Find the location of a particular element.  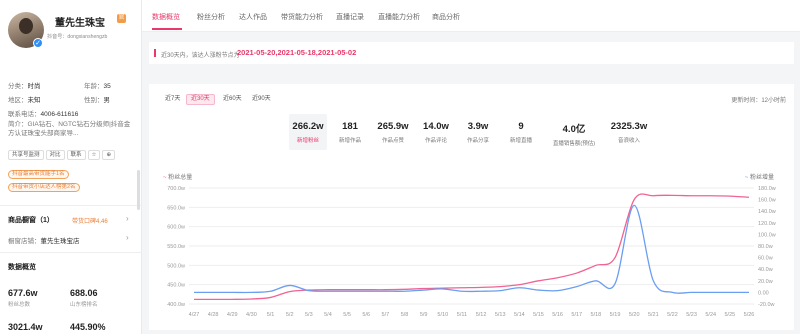

x-tick-label: 5/21 is located at coordinates (653, 315).